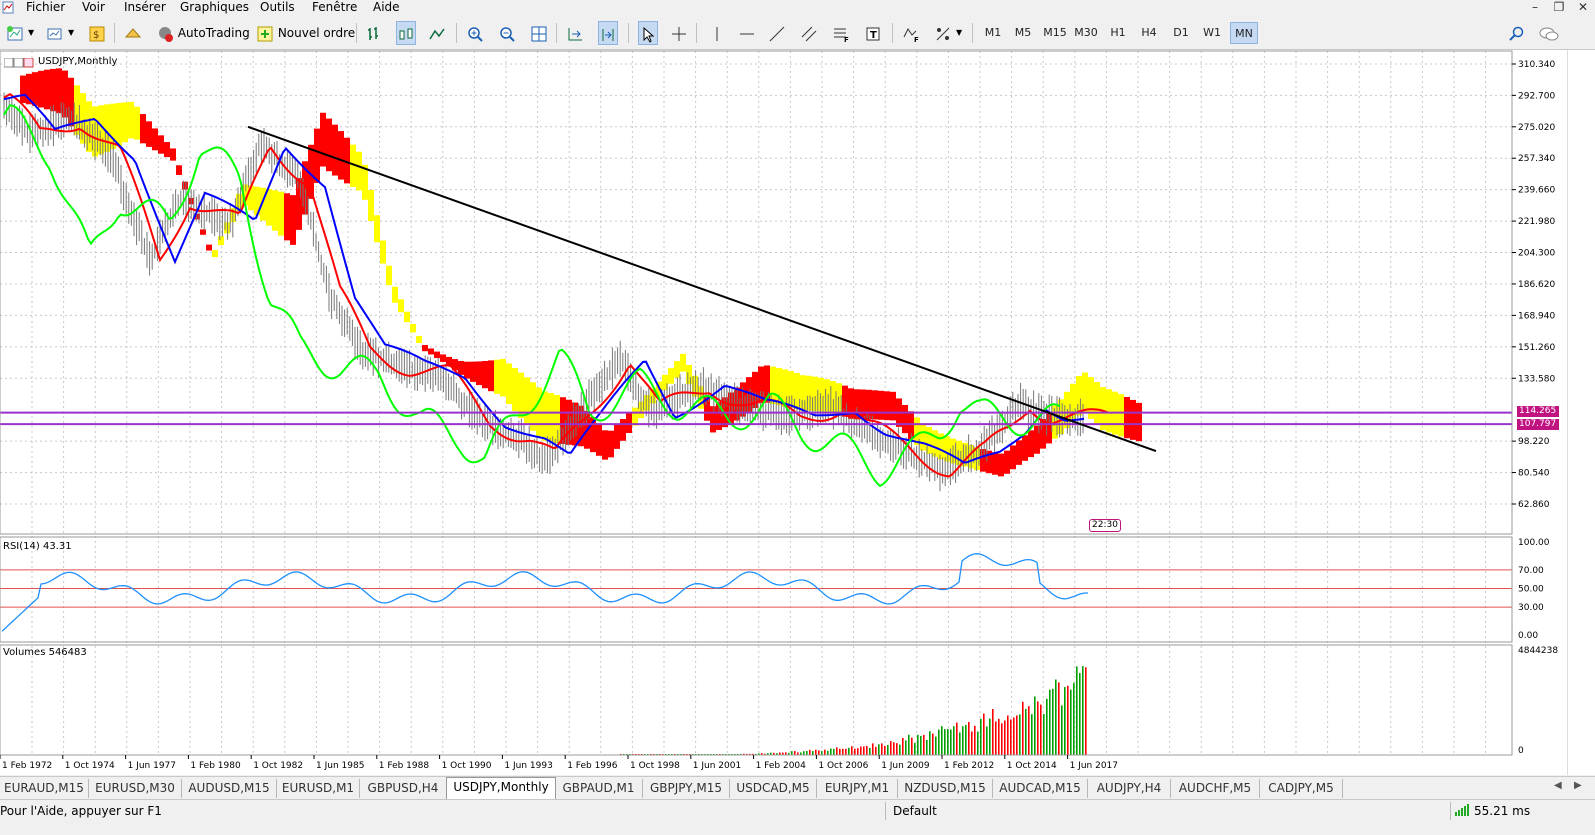 This screenshot has height=835, width=1595. I want to click on tab-eurusd-m30: EURUSD,M30, so click(135, 788).